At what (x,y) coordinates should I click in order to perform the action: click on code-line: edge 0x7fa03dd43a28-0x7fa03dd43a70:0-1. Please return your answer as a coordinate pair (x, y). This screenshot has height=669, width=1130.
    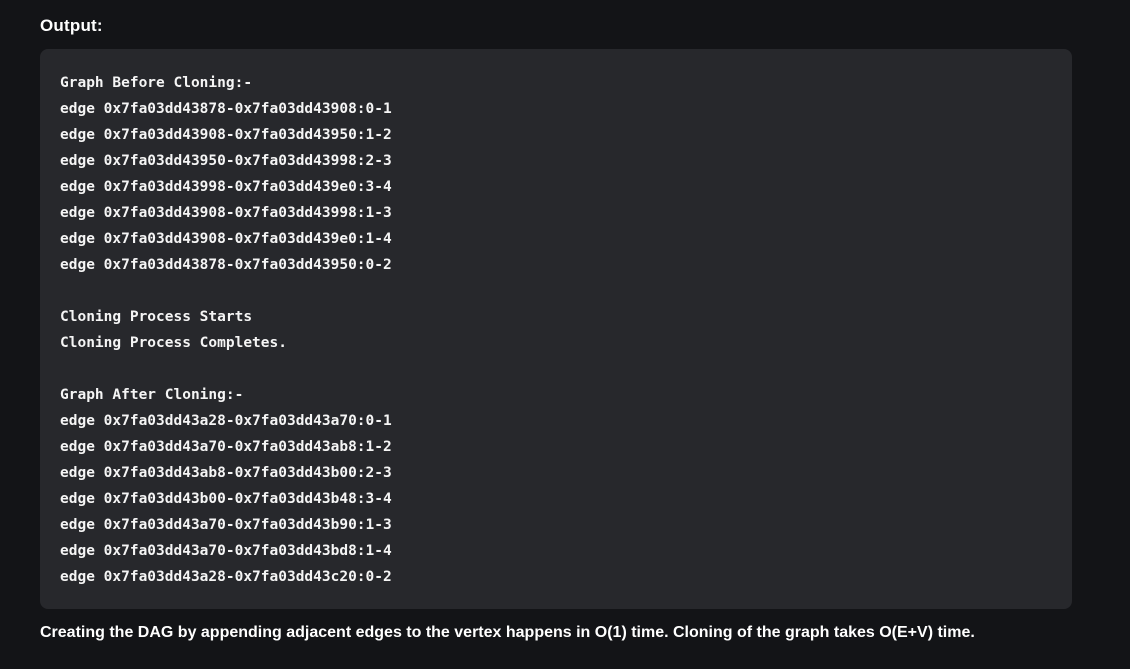
    Looking at the image, I should click on (226, 421).